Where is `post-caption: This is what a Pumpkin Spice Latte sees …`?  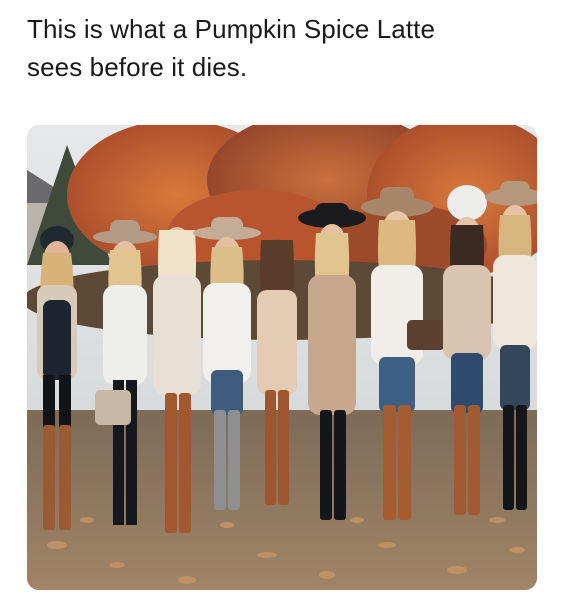
post-caption: This is what a Pumpkin Spice Latte sees … is located at coordinates (282, 48).